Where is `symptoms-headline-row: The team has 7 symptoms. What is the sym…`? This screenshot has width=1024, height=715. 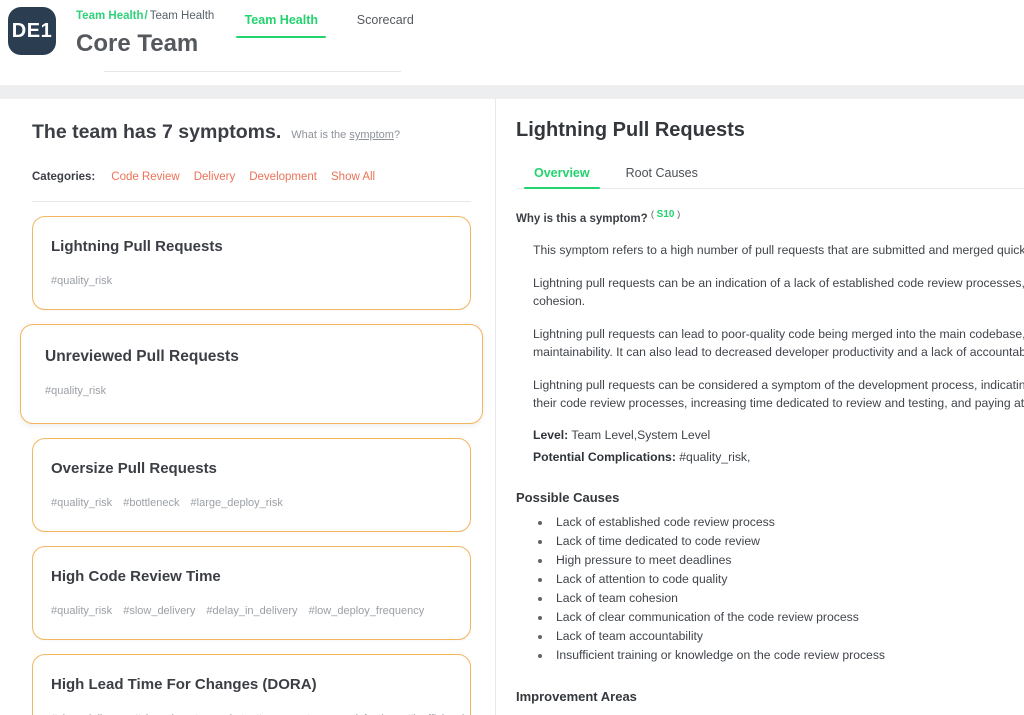
symptoms-headline-row: The team has 7 symptoms. What is the sym… is located at coordinates (251, 132).